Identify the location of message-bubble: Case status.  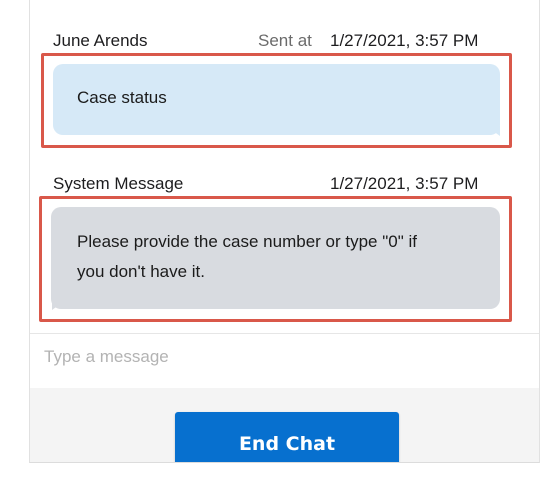
(276, 99).